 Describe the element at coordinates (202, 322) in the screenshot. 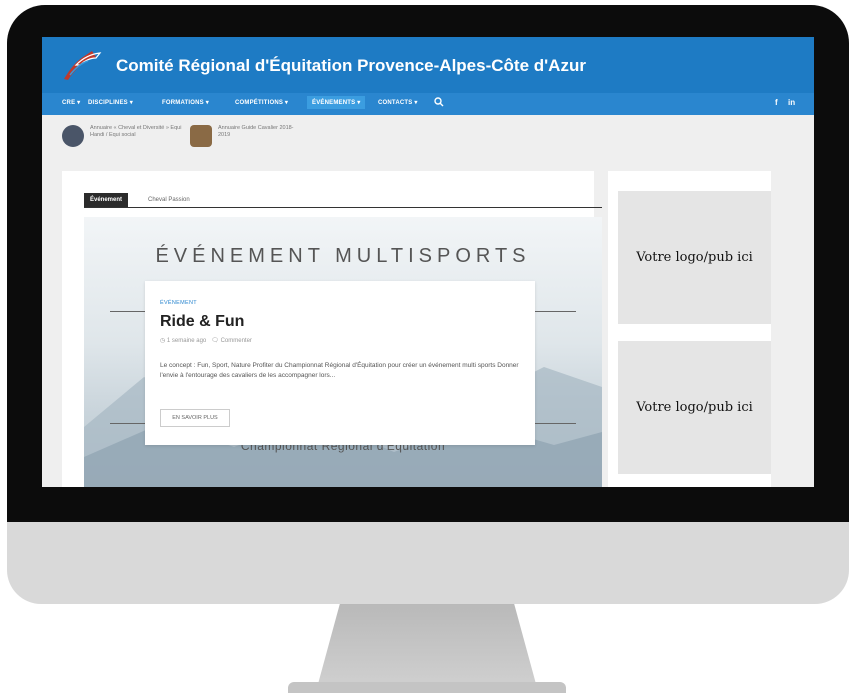

I see `post-title: Ride & Fun` at that location.